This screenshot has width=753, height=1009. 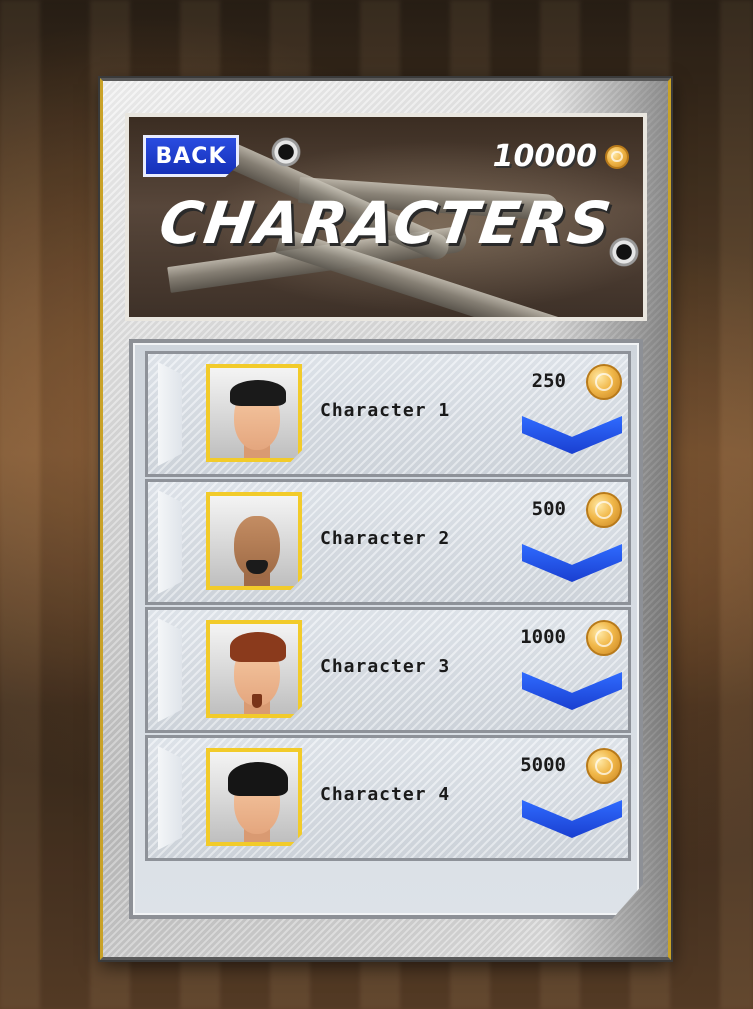 What do you see at coordinates (385, 410) in the screenshot?
I see `character-name: Character 1` at bounding box center [385, 410].